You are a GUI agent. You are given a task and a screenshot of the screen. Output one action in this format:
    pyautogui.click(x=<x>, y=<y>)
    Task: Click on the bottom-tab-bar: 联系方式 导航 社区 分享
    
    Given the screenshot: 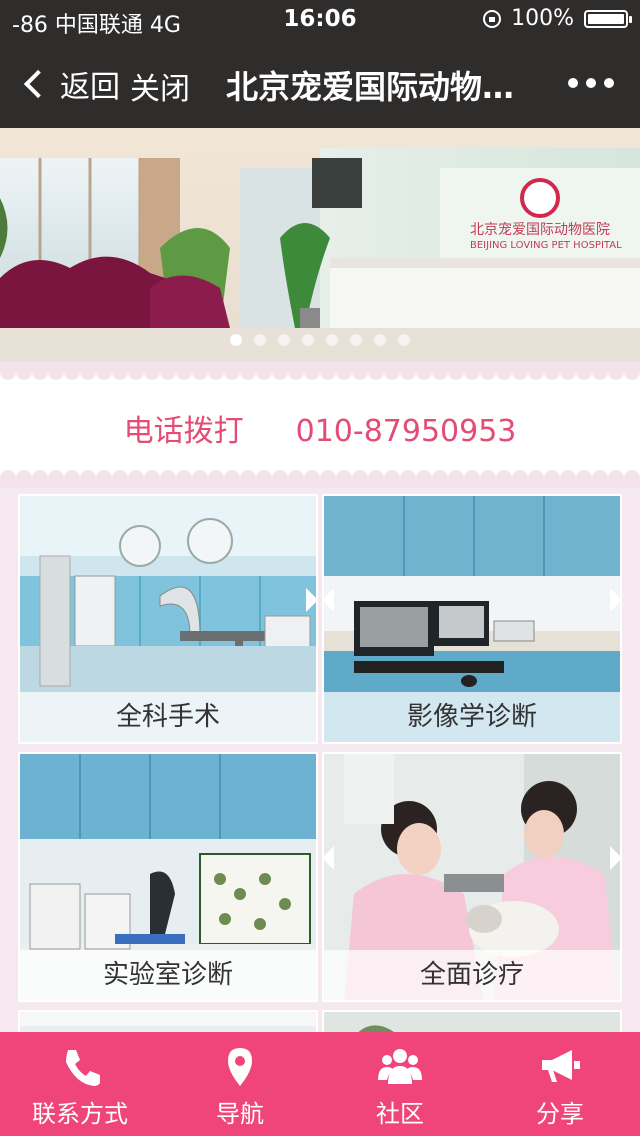 What is the action you would take?
    pyautogui.click(x=320, y=1084)
    